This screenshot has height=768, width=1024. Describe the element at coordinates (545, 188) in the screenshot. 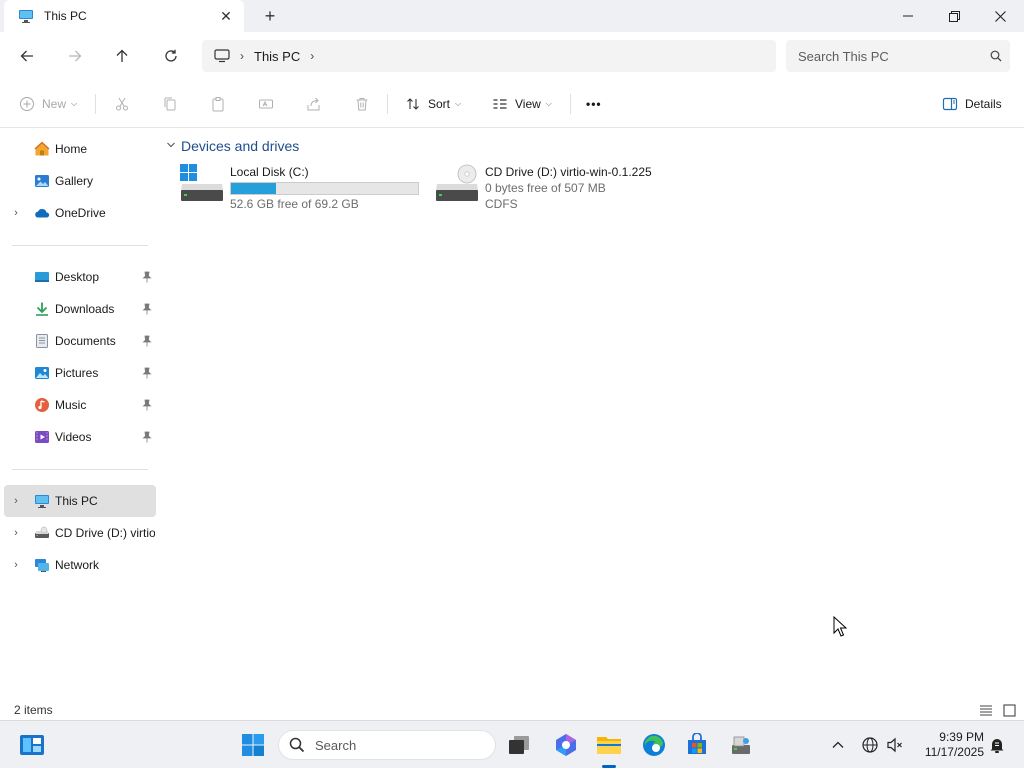

I see `drive-free-text: 0 bytes free of 507 MB` at that location.